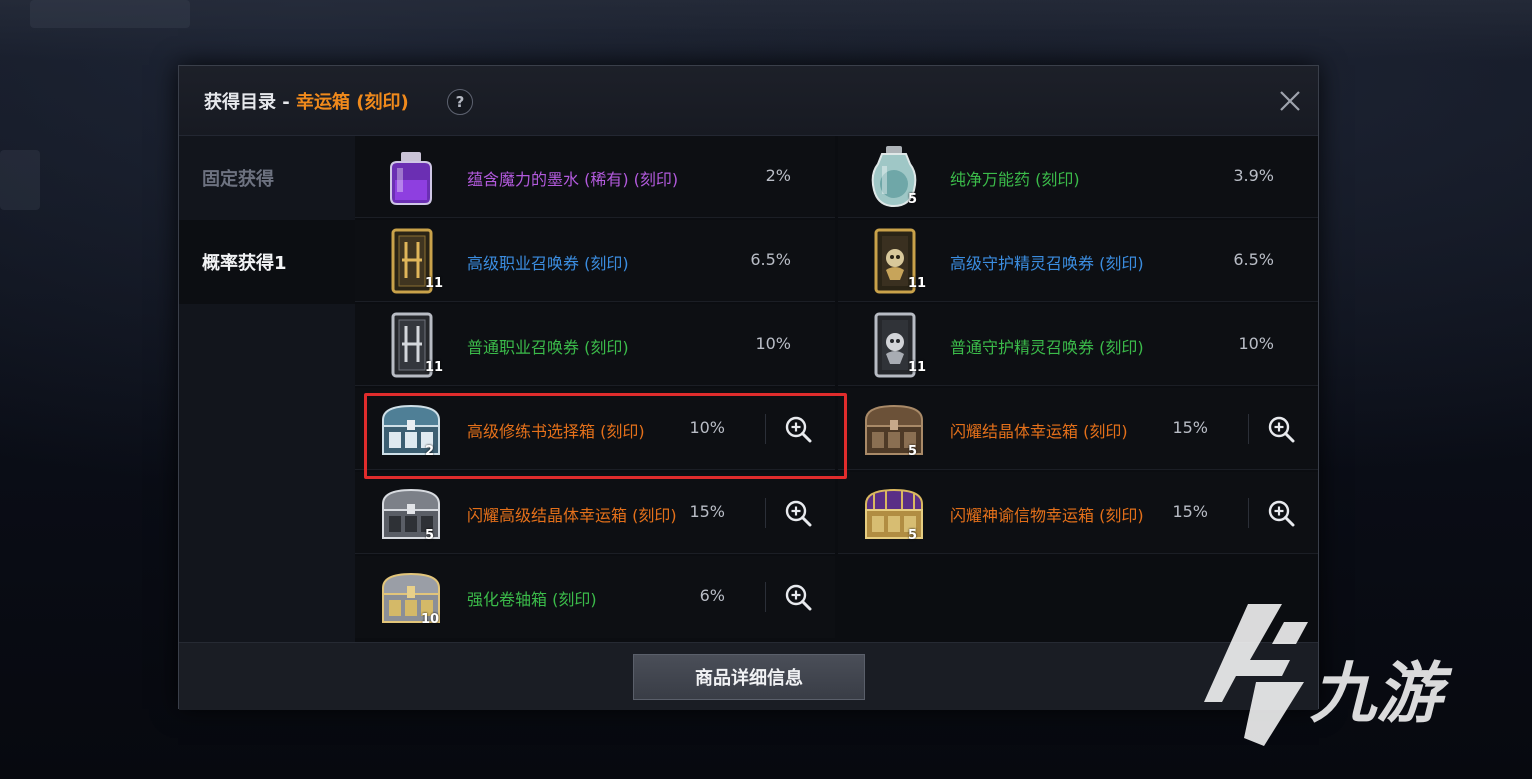 Image resolution: width=1532 pixels, height=779 pixels. Describe the element at coordinates (1015, 179) in the screenshot. I see `item-name: 纯净万能药 (刻印)` at that location.